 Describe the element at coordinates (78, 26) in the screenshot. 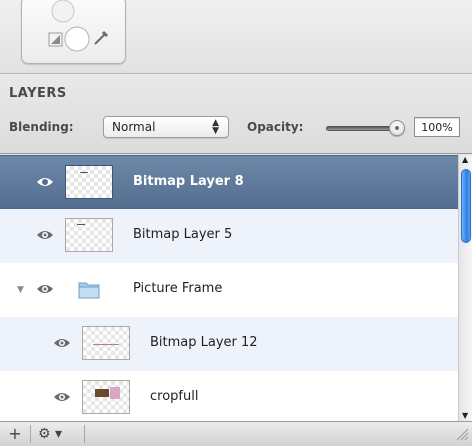

I see `color-picker-icon` at that location.